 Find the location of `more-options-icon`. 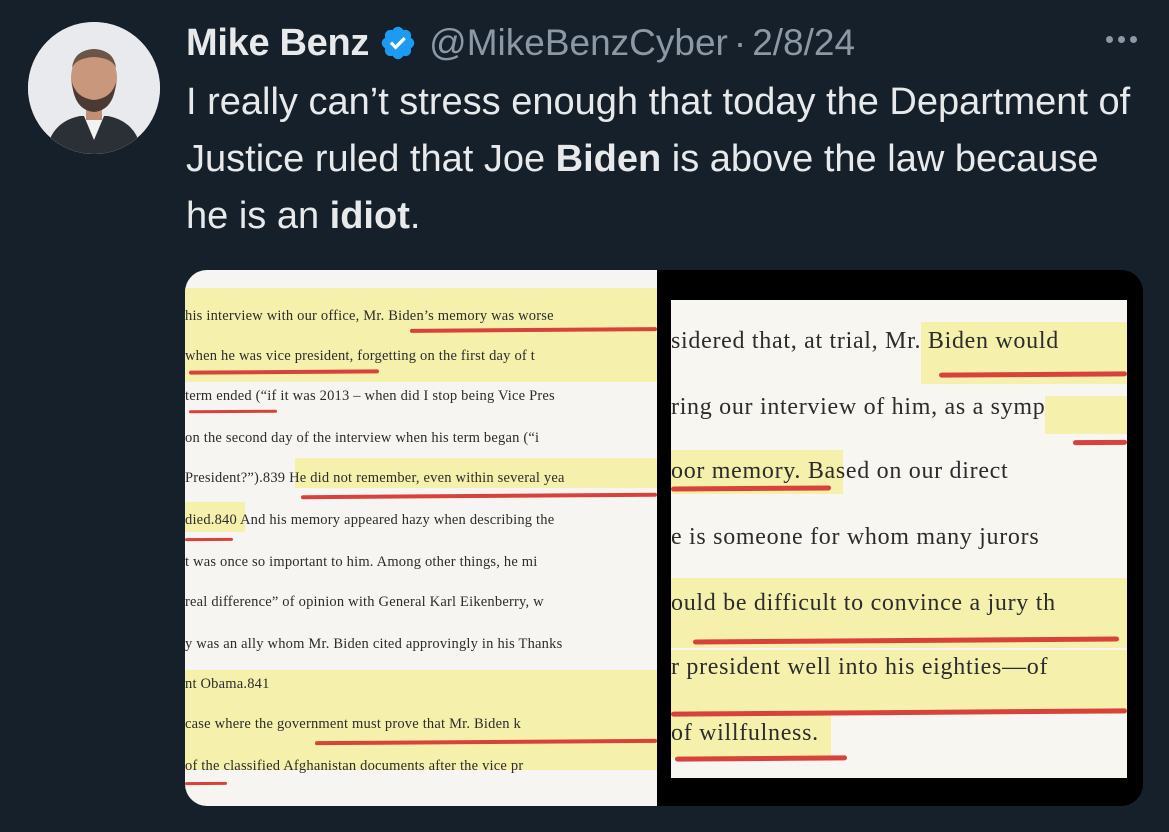

more-options-icon is located at coordinates (1121, 39).